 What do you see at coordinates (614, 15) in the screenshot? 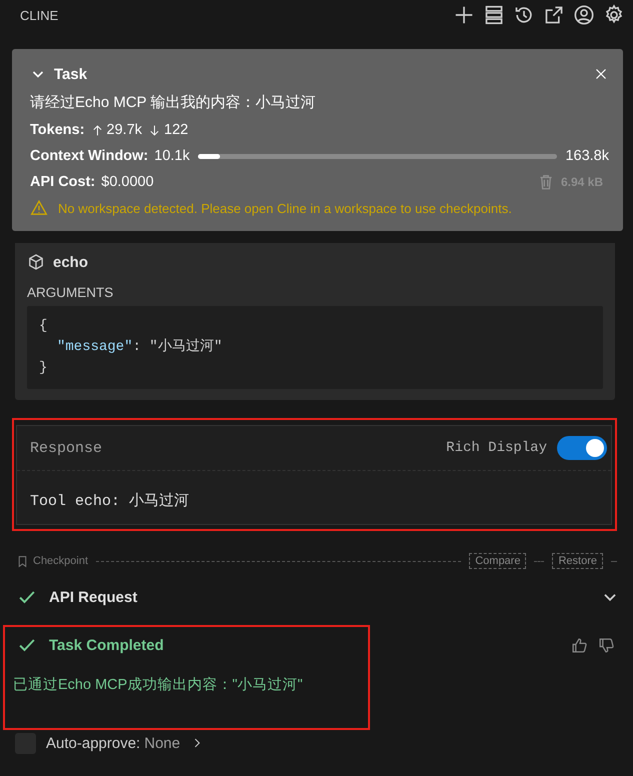
I see `settings-icon` at bounding box center [614, 15].